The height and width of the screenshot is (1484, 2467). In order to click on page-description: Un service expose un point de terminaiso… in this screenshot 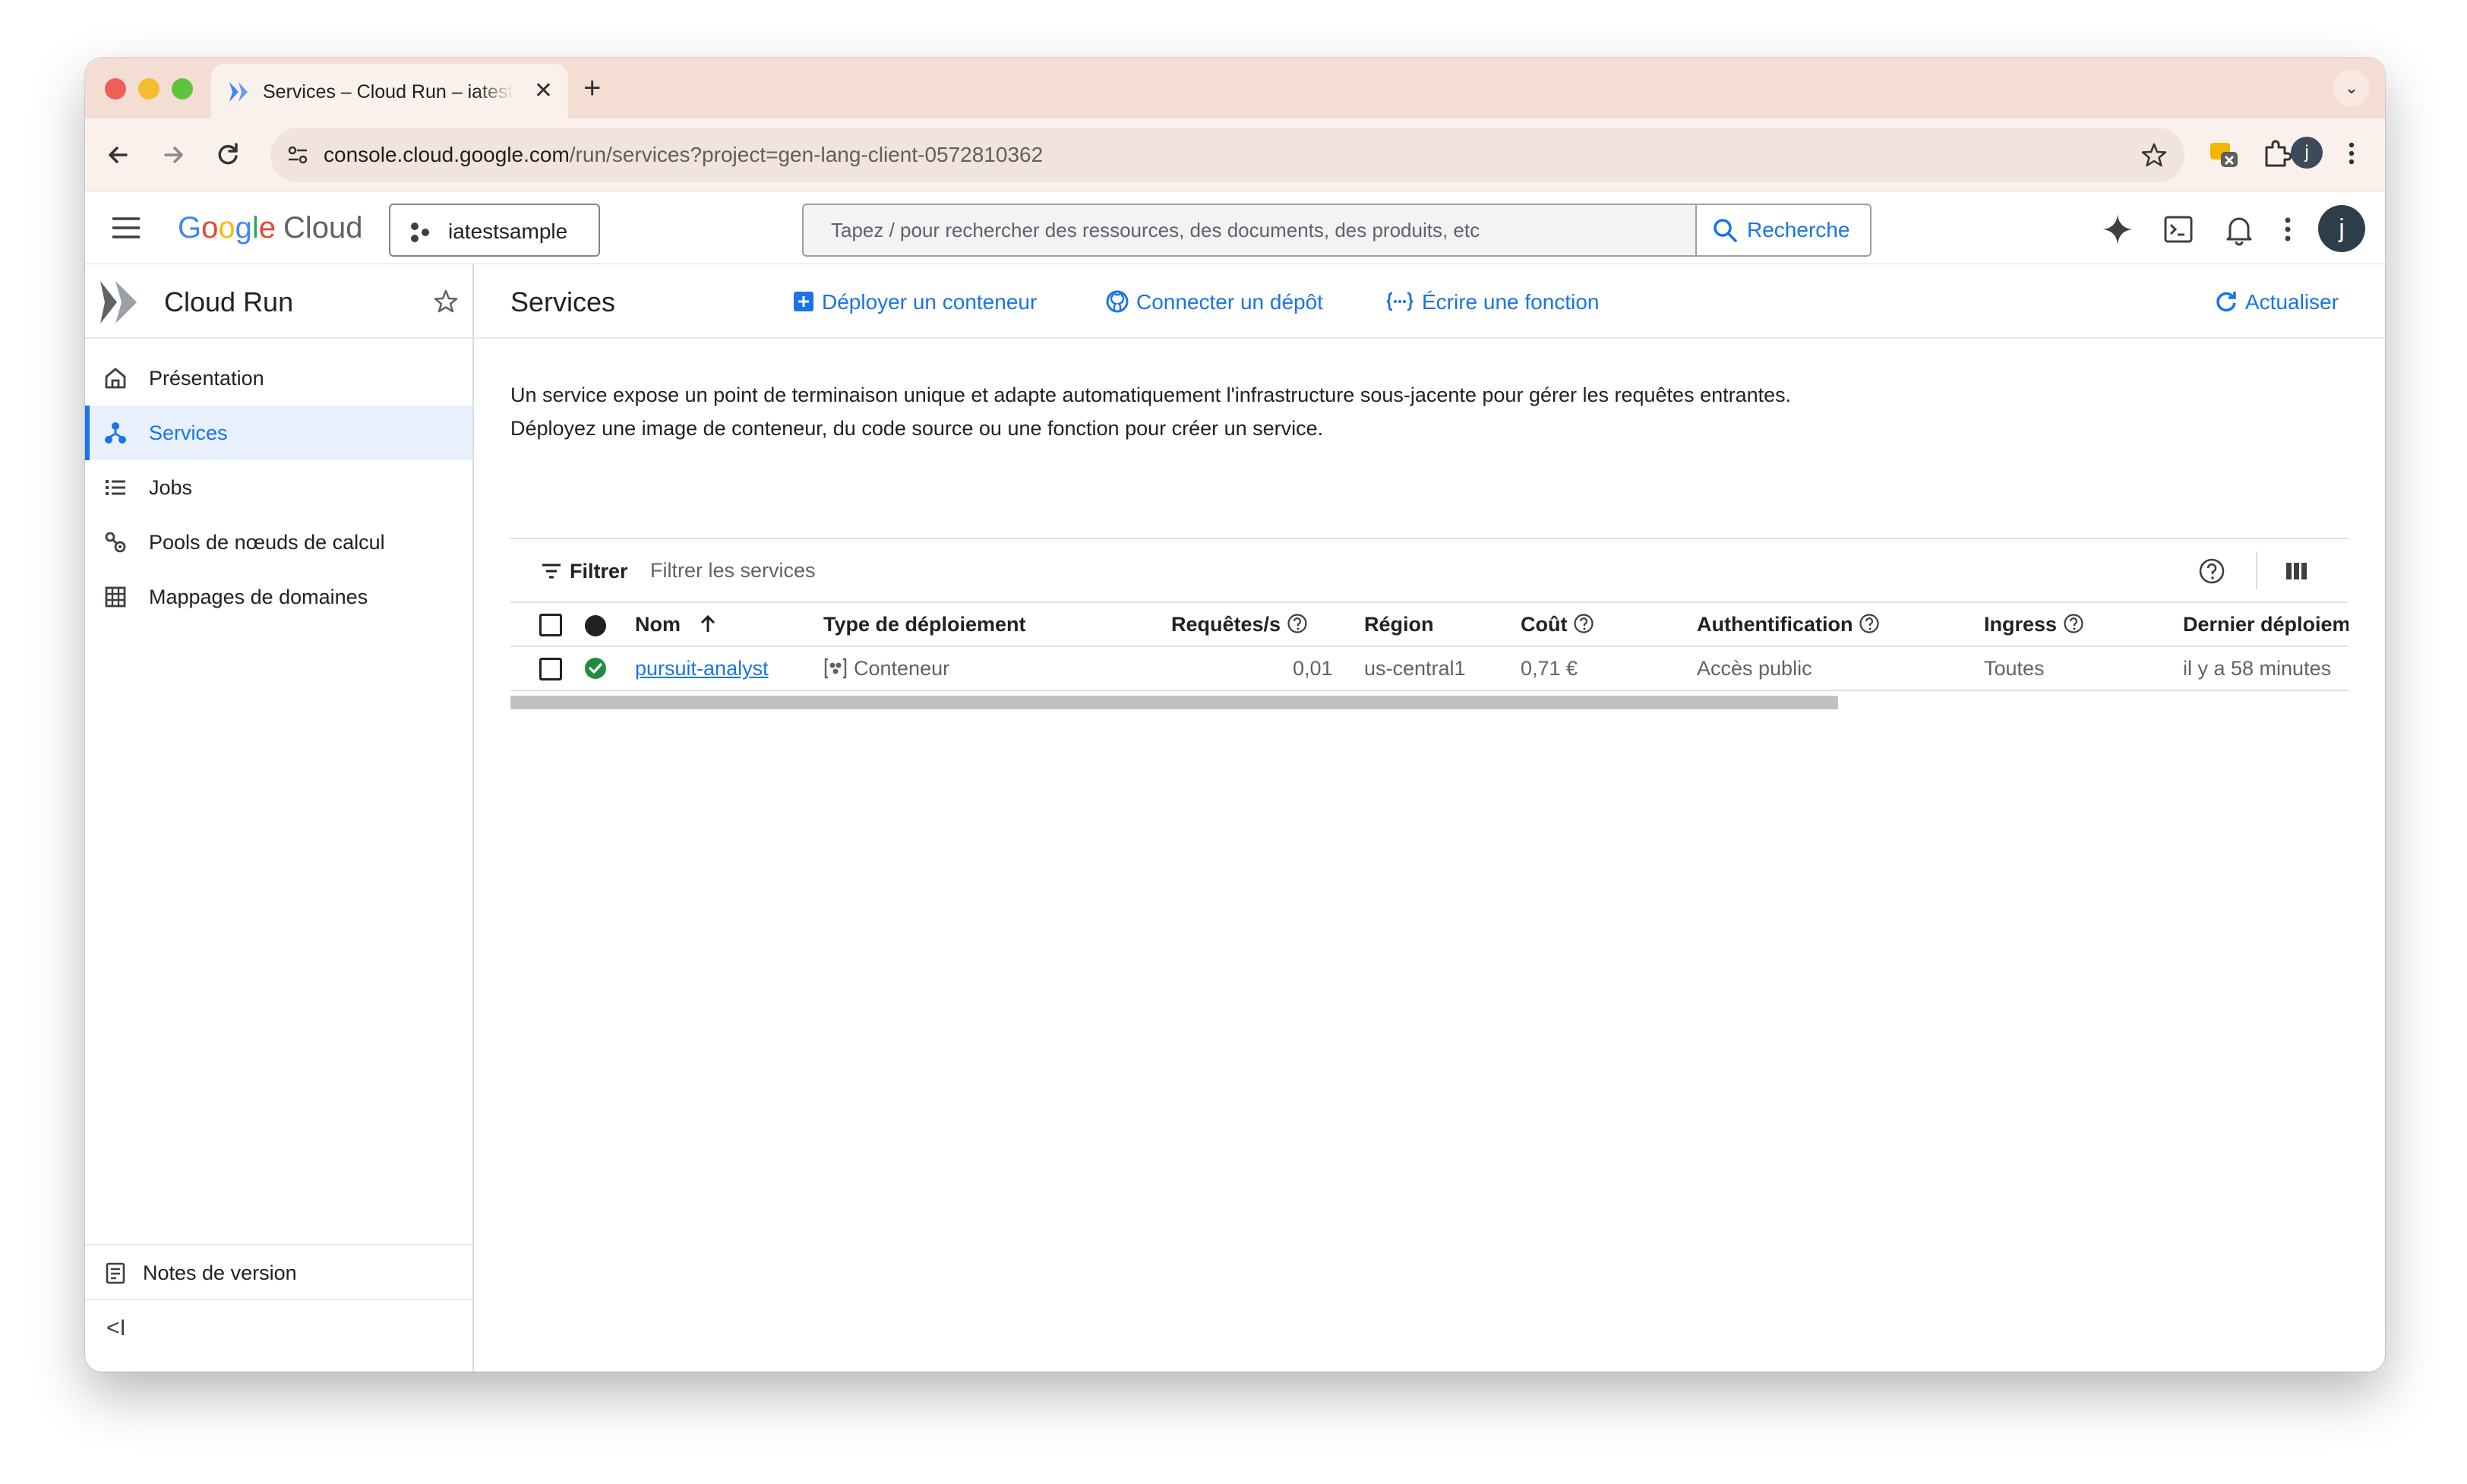, I will do `click(1150, 411)`.